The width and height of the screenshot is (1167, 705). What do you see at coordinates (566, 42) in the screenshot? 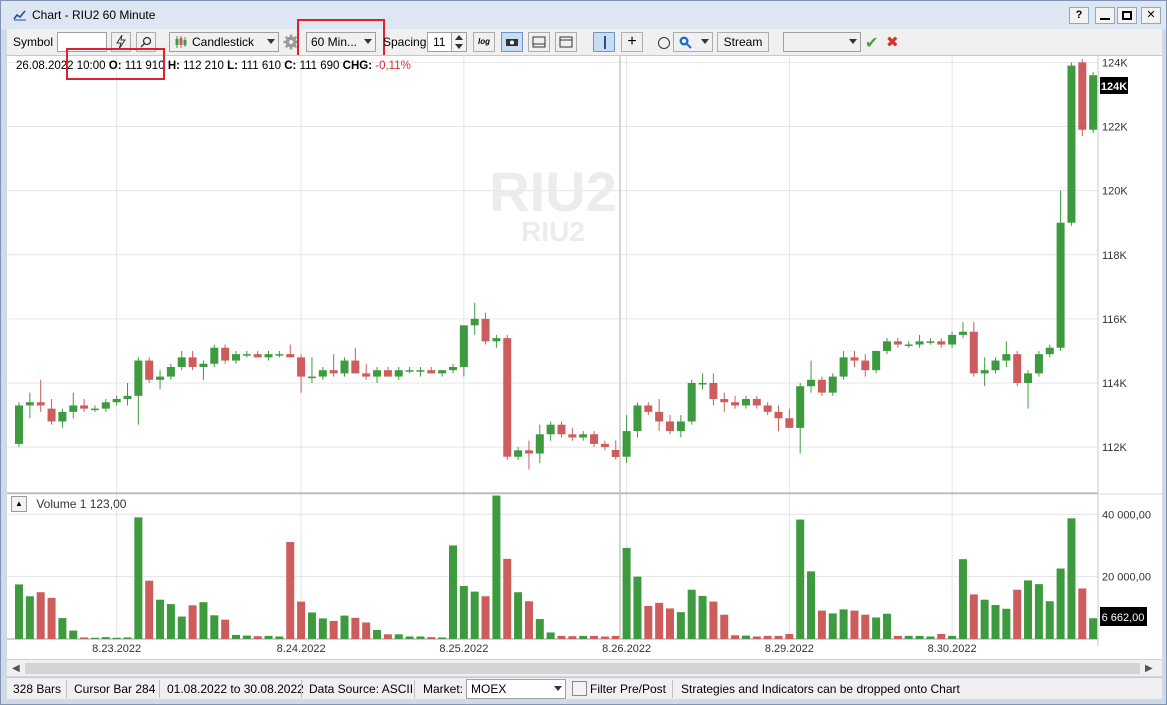
I see `panel-top-button` at bounding box center [566, 42].